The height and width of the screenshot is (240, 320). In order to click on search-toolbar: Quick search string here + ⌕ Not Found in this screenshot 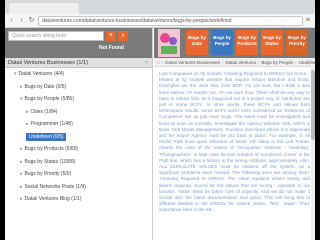, I will do `click(78, 43)`.